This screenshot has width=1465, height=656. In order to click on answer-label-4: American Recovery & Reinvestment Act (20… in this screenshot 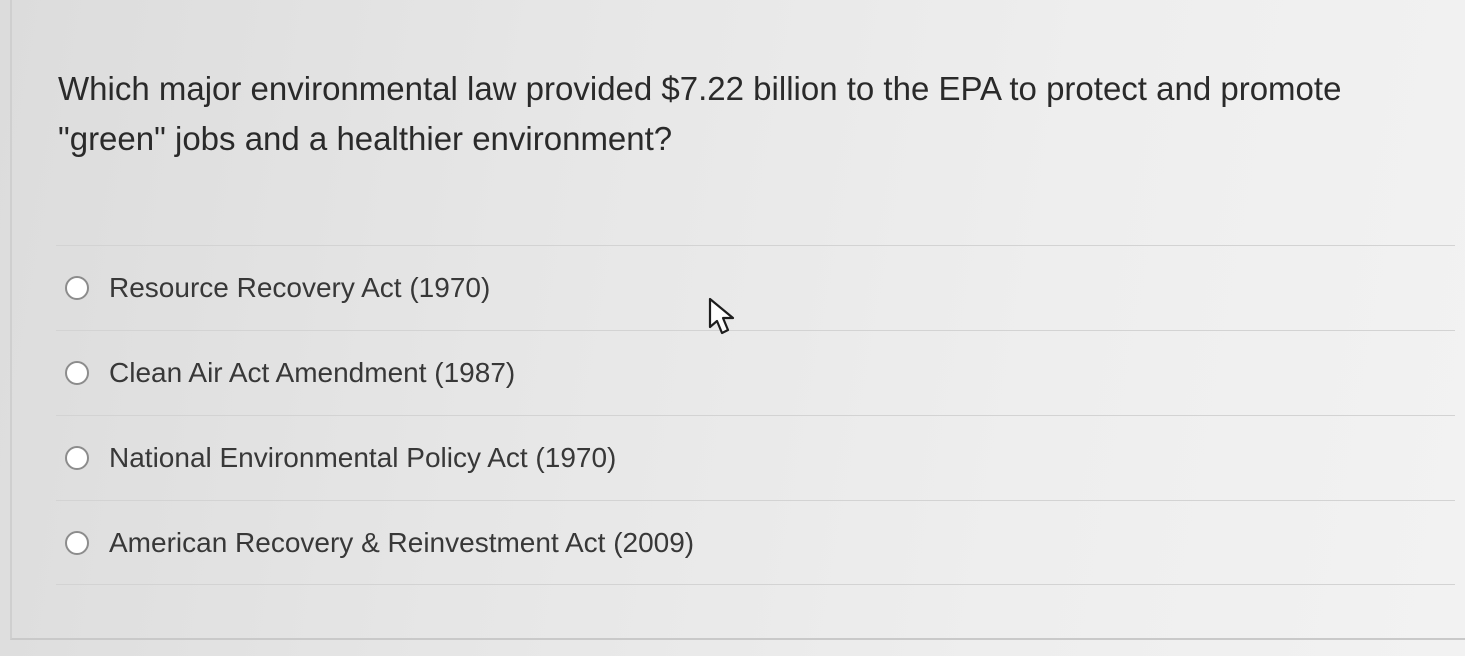, I will do `click(402, 542)`.